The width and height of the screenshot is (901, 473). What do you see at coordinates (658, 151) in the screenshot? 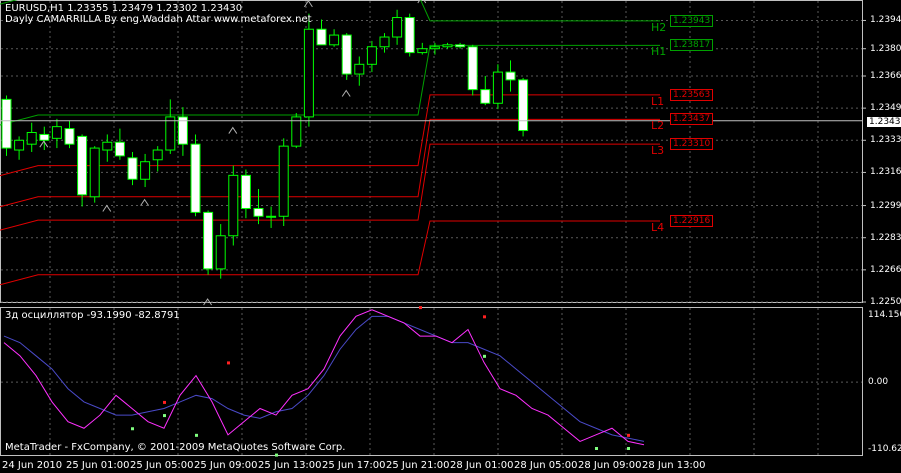
I see `level-name-l3: L3` at bounding box center [658, 151].